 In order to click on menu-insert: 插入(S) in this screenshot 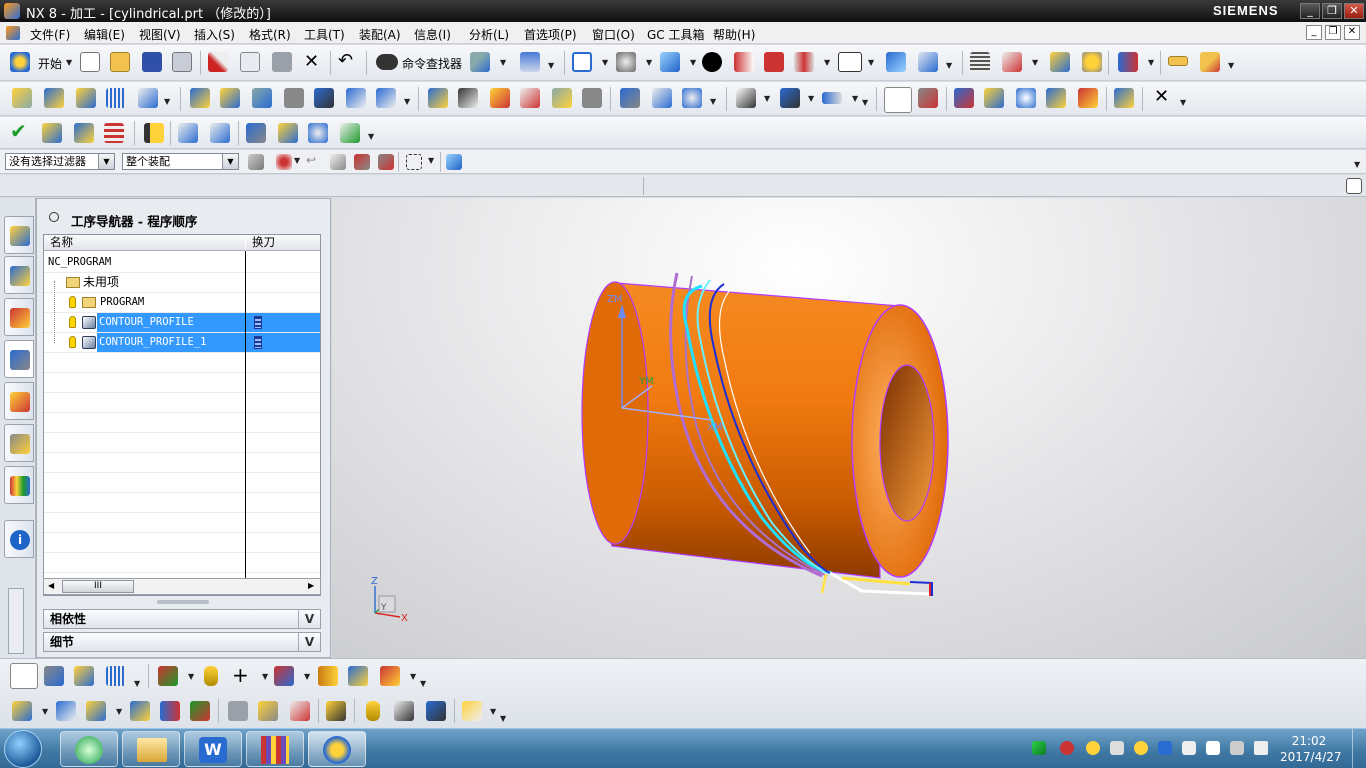, I will do `click(214, 34)`.